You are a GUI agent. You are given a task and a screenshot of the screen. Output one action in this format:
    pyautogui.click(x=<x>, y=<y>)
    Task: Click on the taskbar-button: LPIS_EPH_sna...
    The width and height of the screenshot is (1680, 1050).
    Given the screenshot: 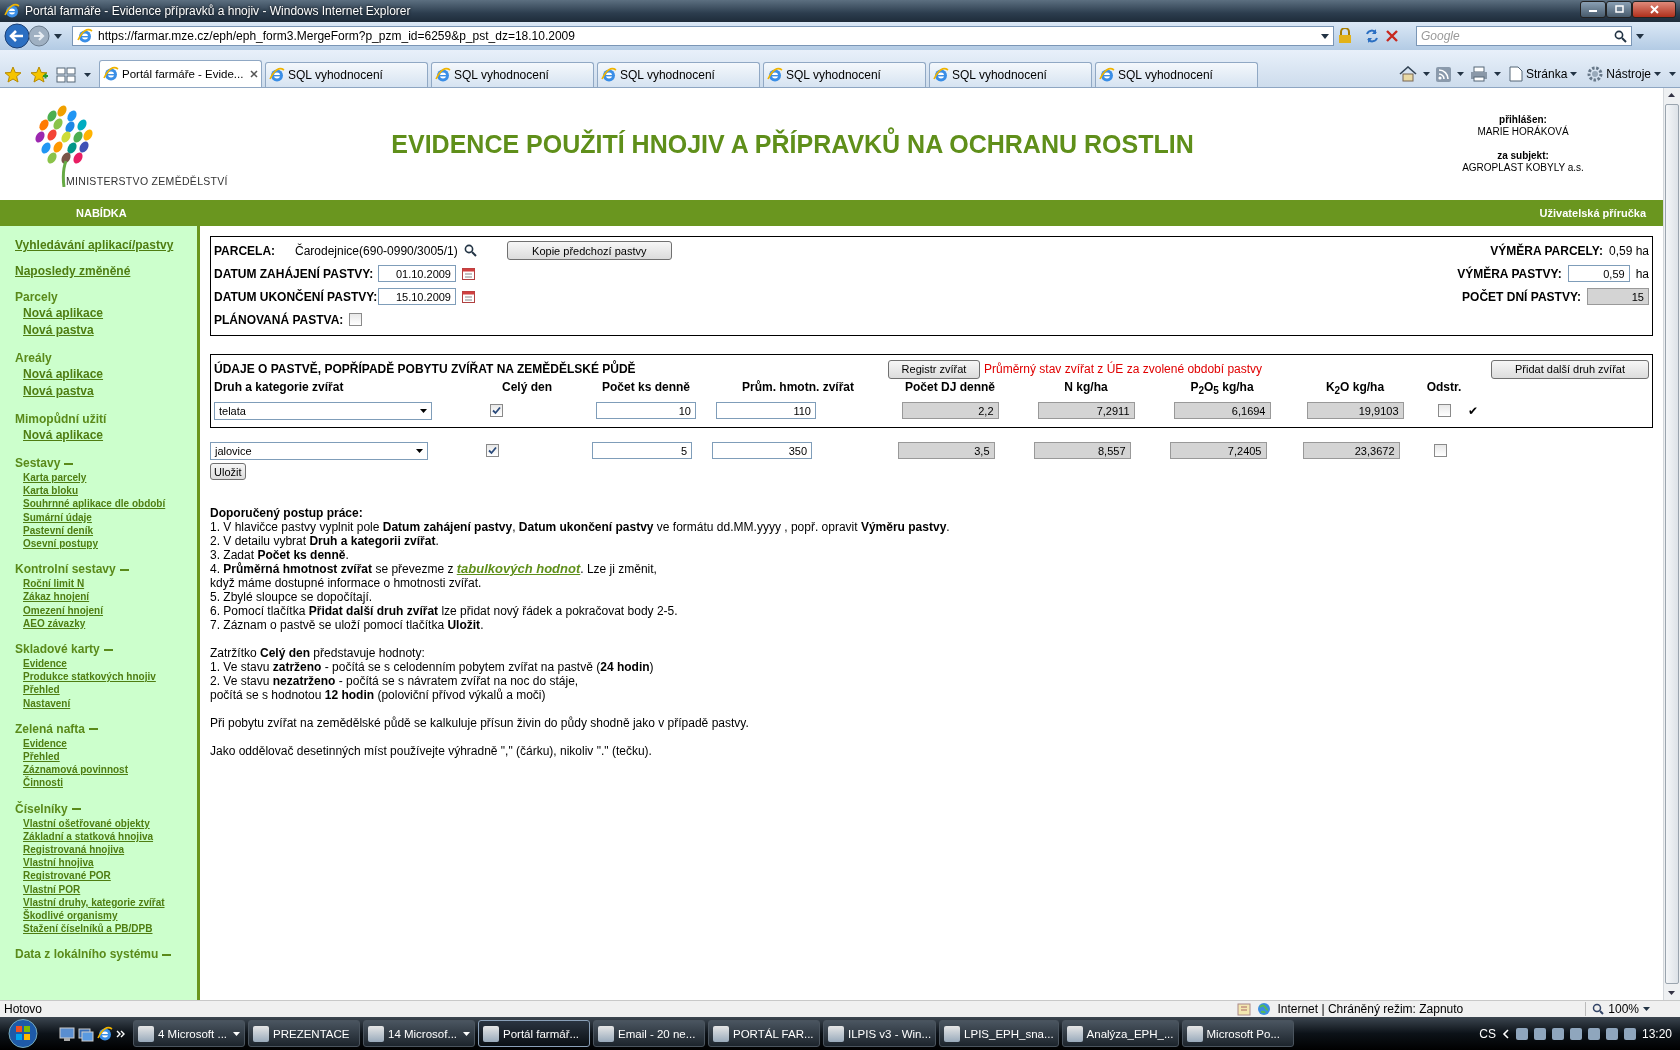 What is the action you would take?
    pyautogui.click(x=999, y=1033)
    